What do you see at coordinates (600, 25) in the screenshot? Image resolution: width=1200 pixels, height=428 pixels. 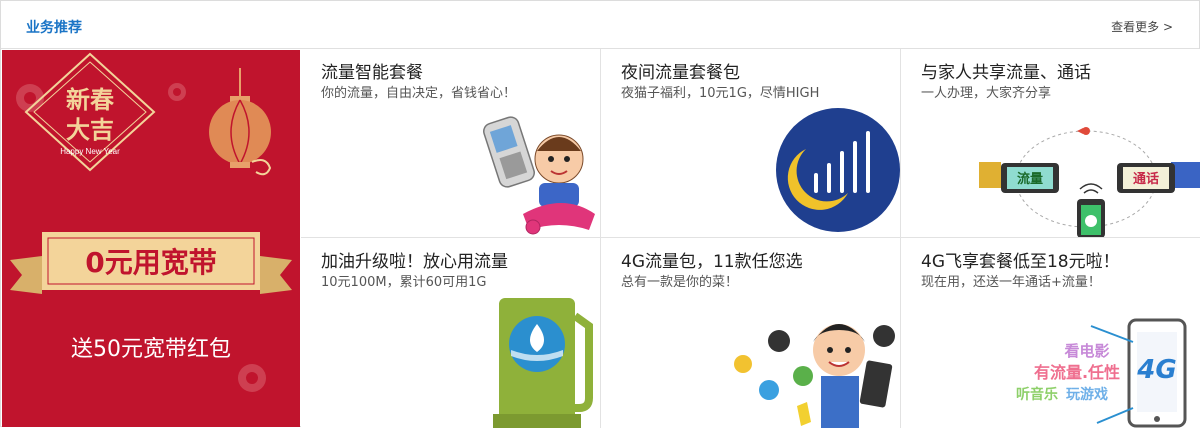 I see `panel-header: 业务推荐 查看更多 >` at bounding box center [600, 25].